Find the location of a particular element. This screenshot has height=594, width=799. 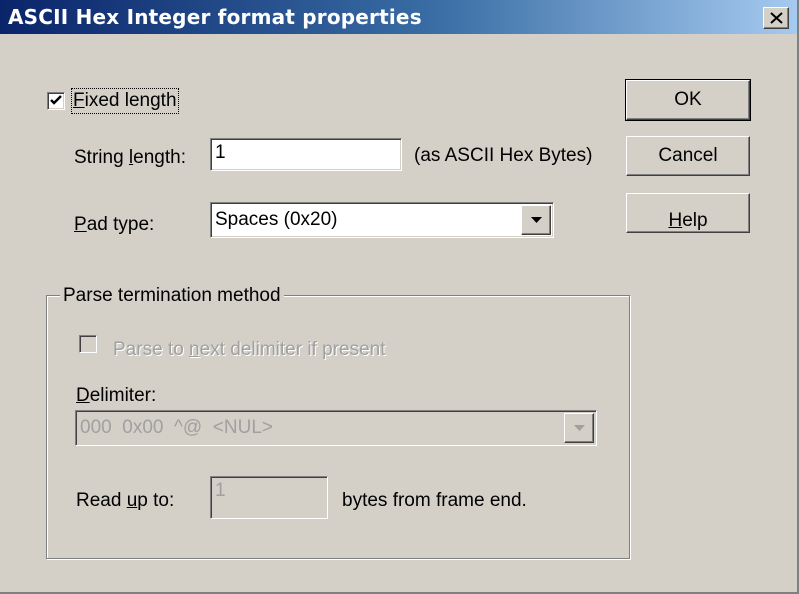

help-button-label: Help is located at coordinates (688, 220).